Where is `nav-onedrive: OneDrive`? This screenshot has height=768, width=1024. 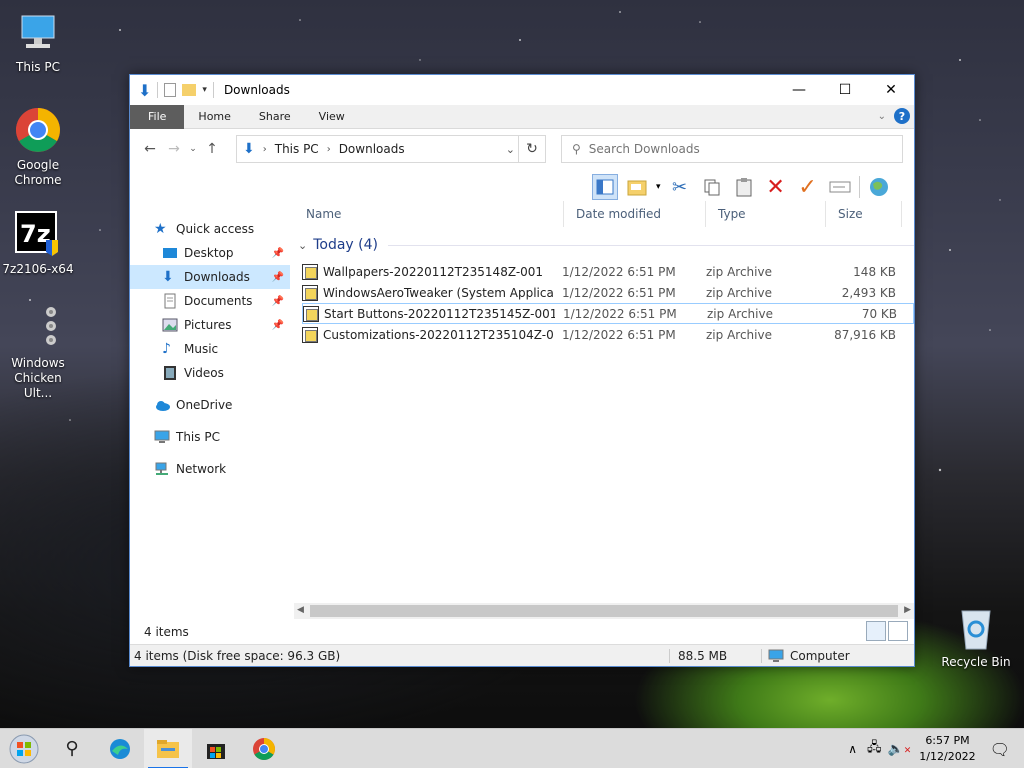 nav-onedrive: OneDrive is located at coordinates (210, 405).